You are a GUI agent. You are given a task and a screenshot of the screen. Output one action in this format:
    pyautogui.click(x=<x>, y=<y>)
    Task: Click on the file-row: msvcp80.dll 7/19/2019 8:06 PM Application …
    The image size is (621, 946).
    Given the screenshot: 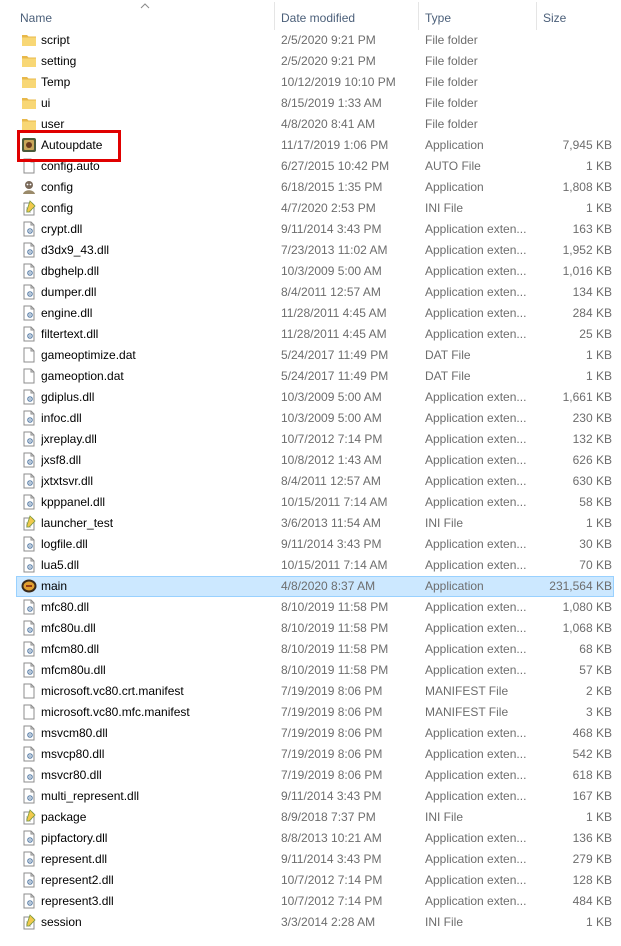 What is the action you would take?
    pyautogui.click(x=315, y=754)
    